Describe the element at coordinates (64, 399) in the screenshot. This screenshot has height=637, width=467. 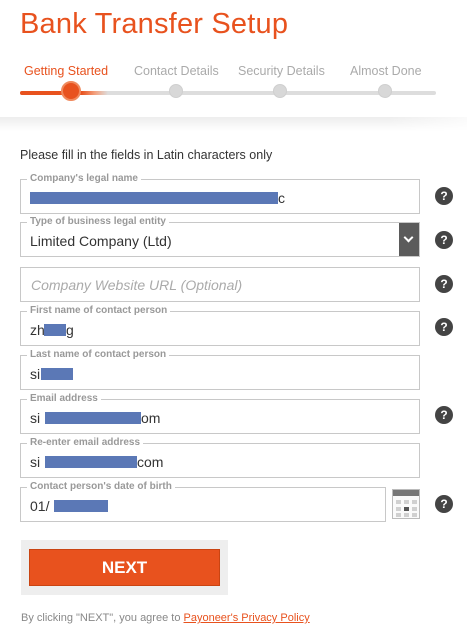
I see `email-label: Email address` at that location.